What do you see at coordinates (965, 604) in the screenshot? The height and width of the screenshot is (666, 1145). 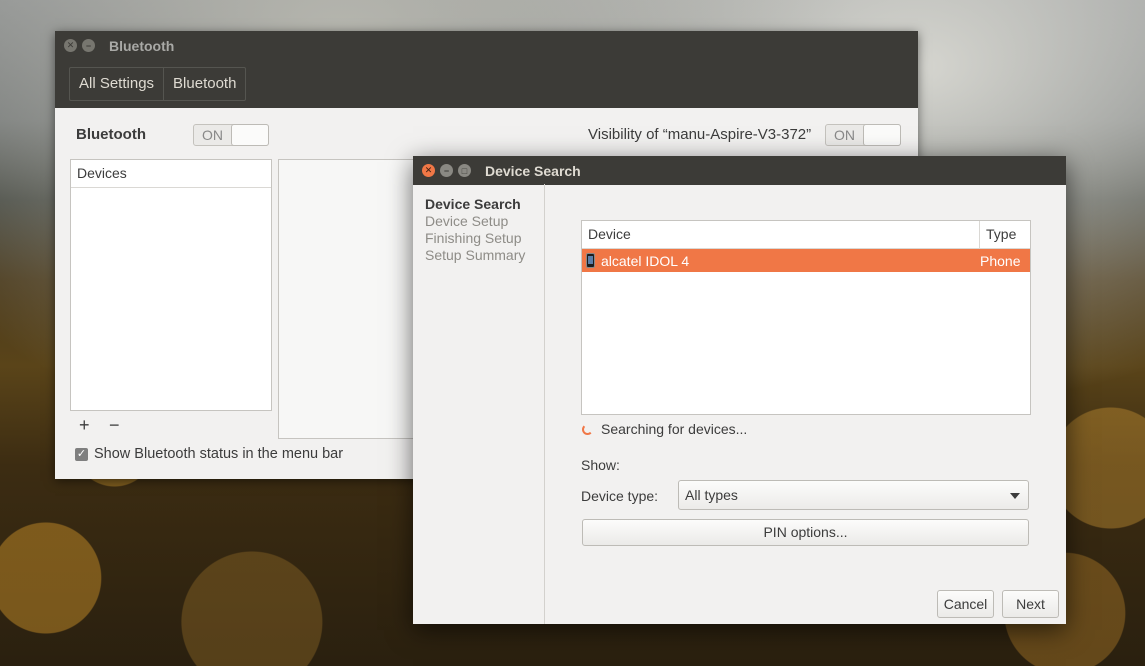 I see `cancel-button: Cancel` at bounding box center [965, 604].